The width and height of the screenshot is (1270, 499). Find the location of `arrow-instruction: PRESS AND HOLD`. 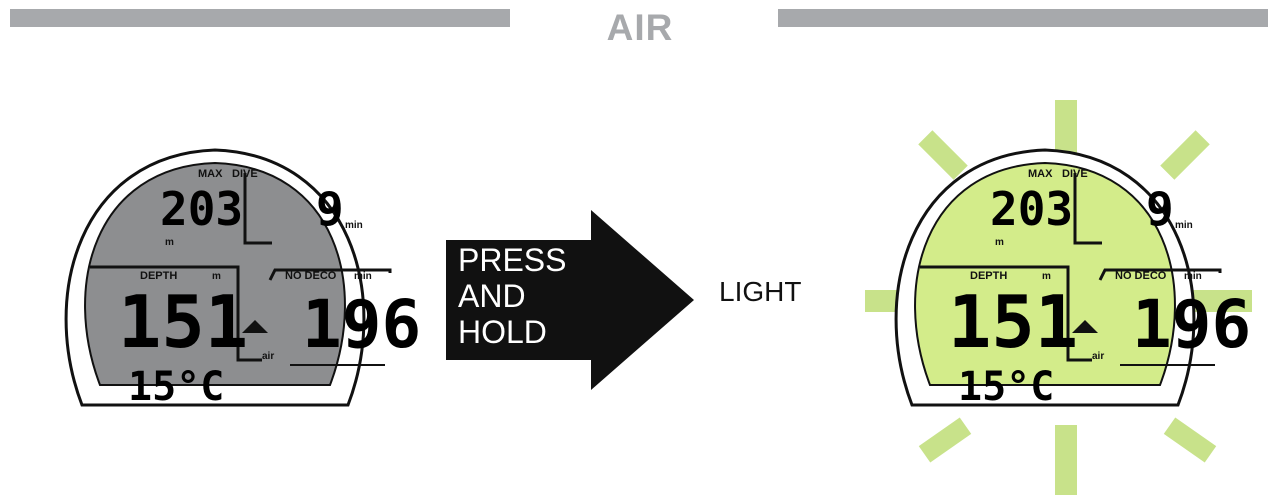

arrow-instruction: PRESS AND HOLD is located at coordinates (512, 296).